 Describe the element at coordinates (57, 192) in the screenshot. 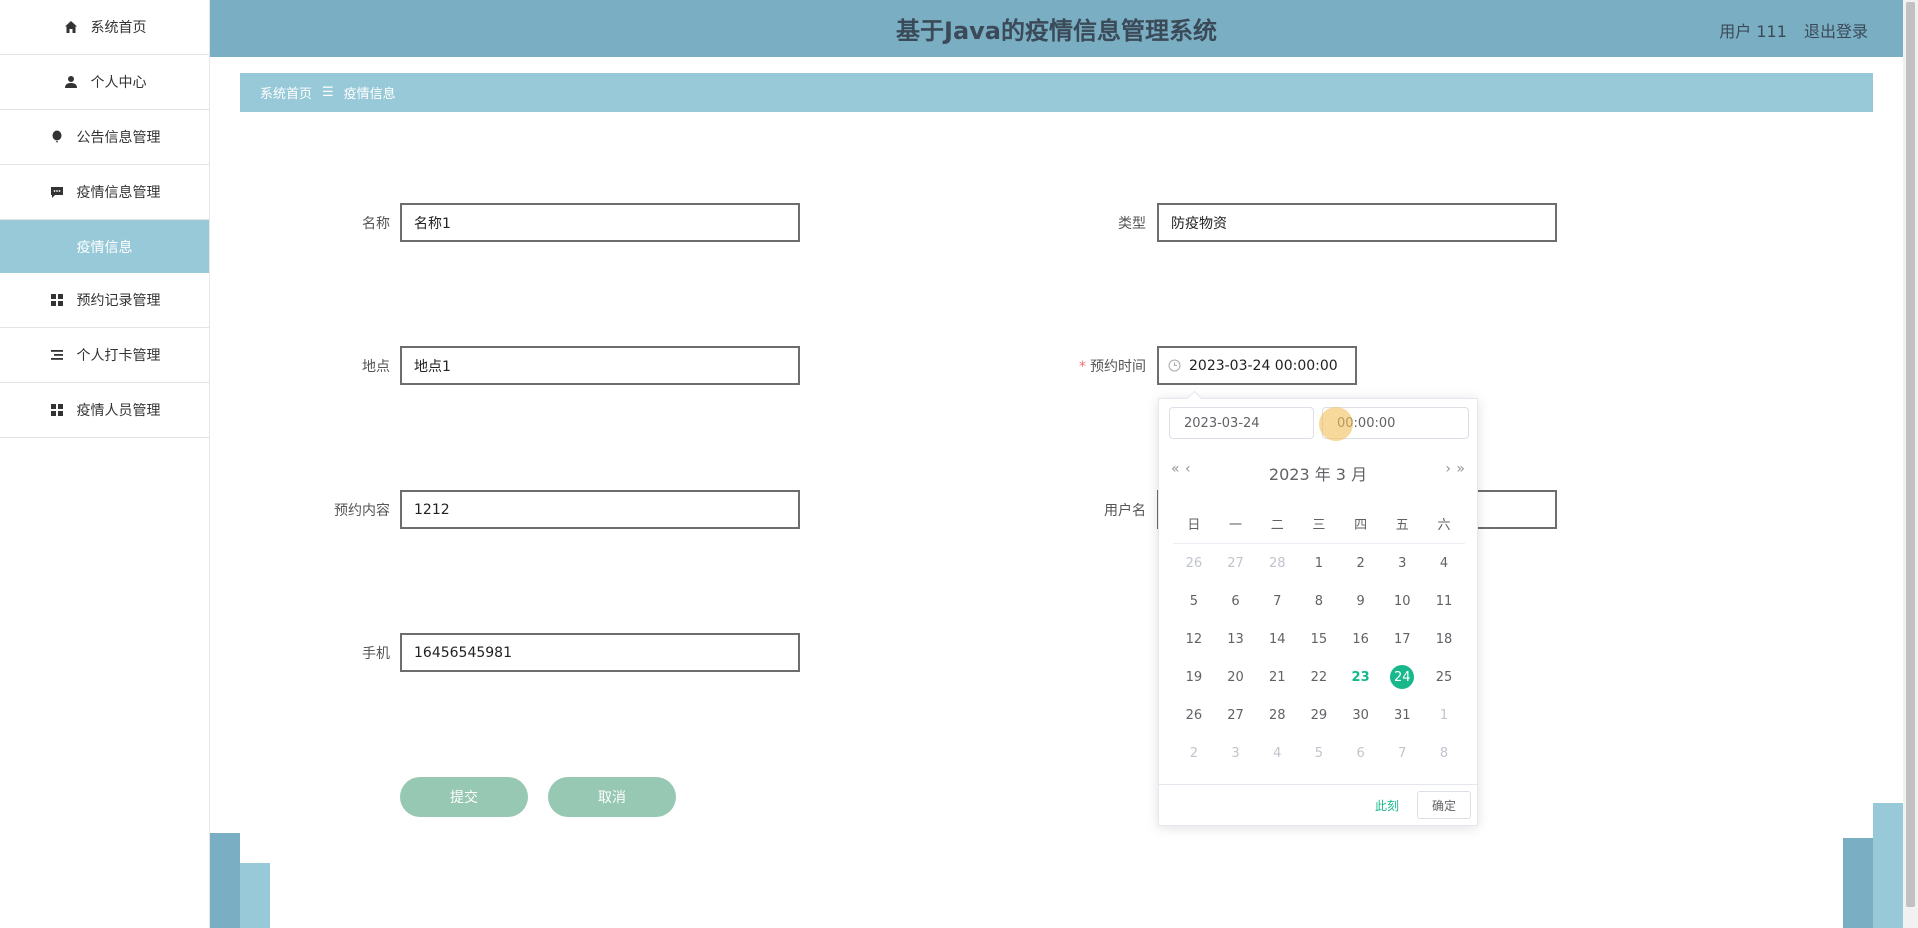

I see `chat-icon` at that location.